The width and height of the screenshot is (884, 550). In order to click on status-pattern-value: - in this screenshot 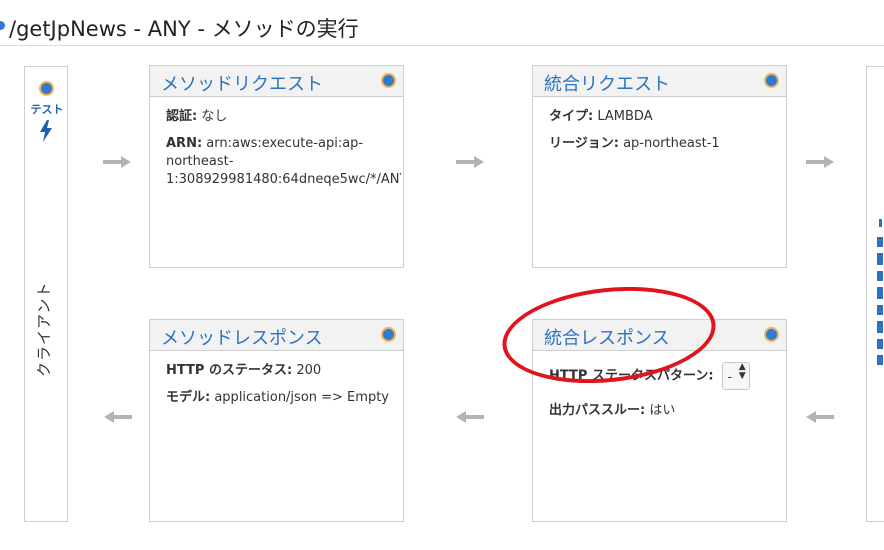, I will do `click(730, 377)`.